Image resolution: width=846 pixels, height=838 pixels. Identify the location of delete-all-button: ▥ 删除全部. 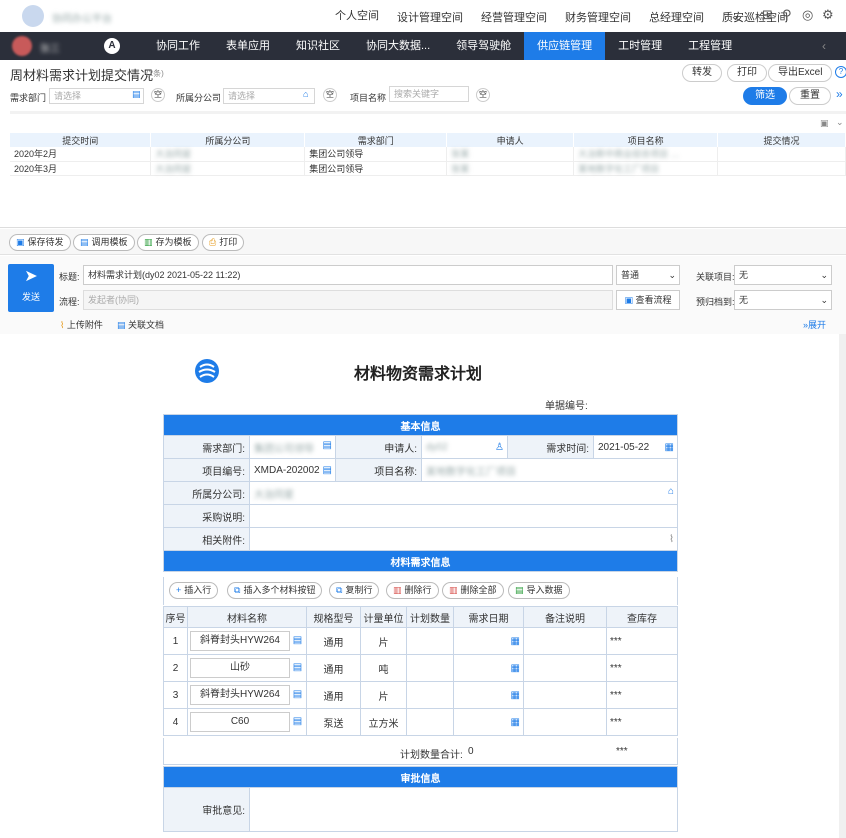
(473, 590).